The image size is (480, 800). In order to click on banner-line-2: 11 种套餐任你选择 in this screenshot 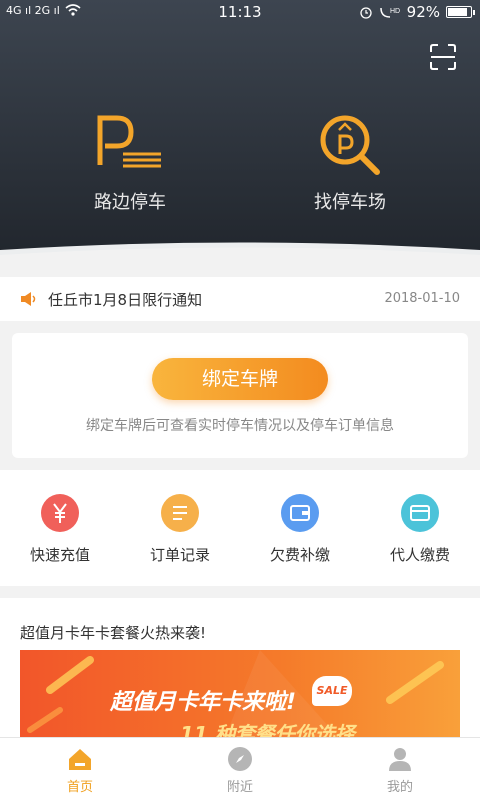, I will do `click(267, 730)`.